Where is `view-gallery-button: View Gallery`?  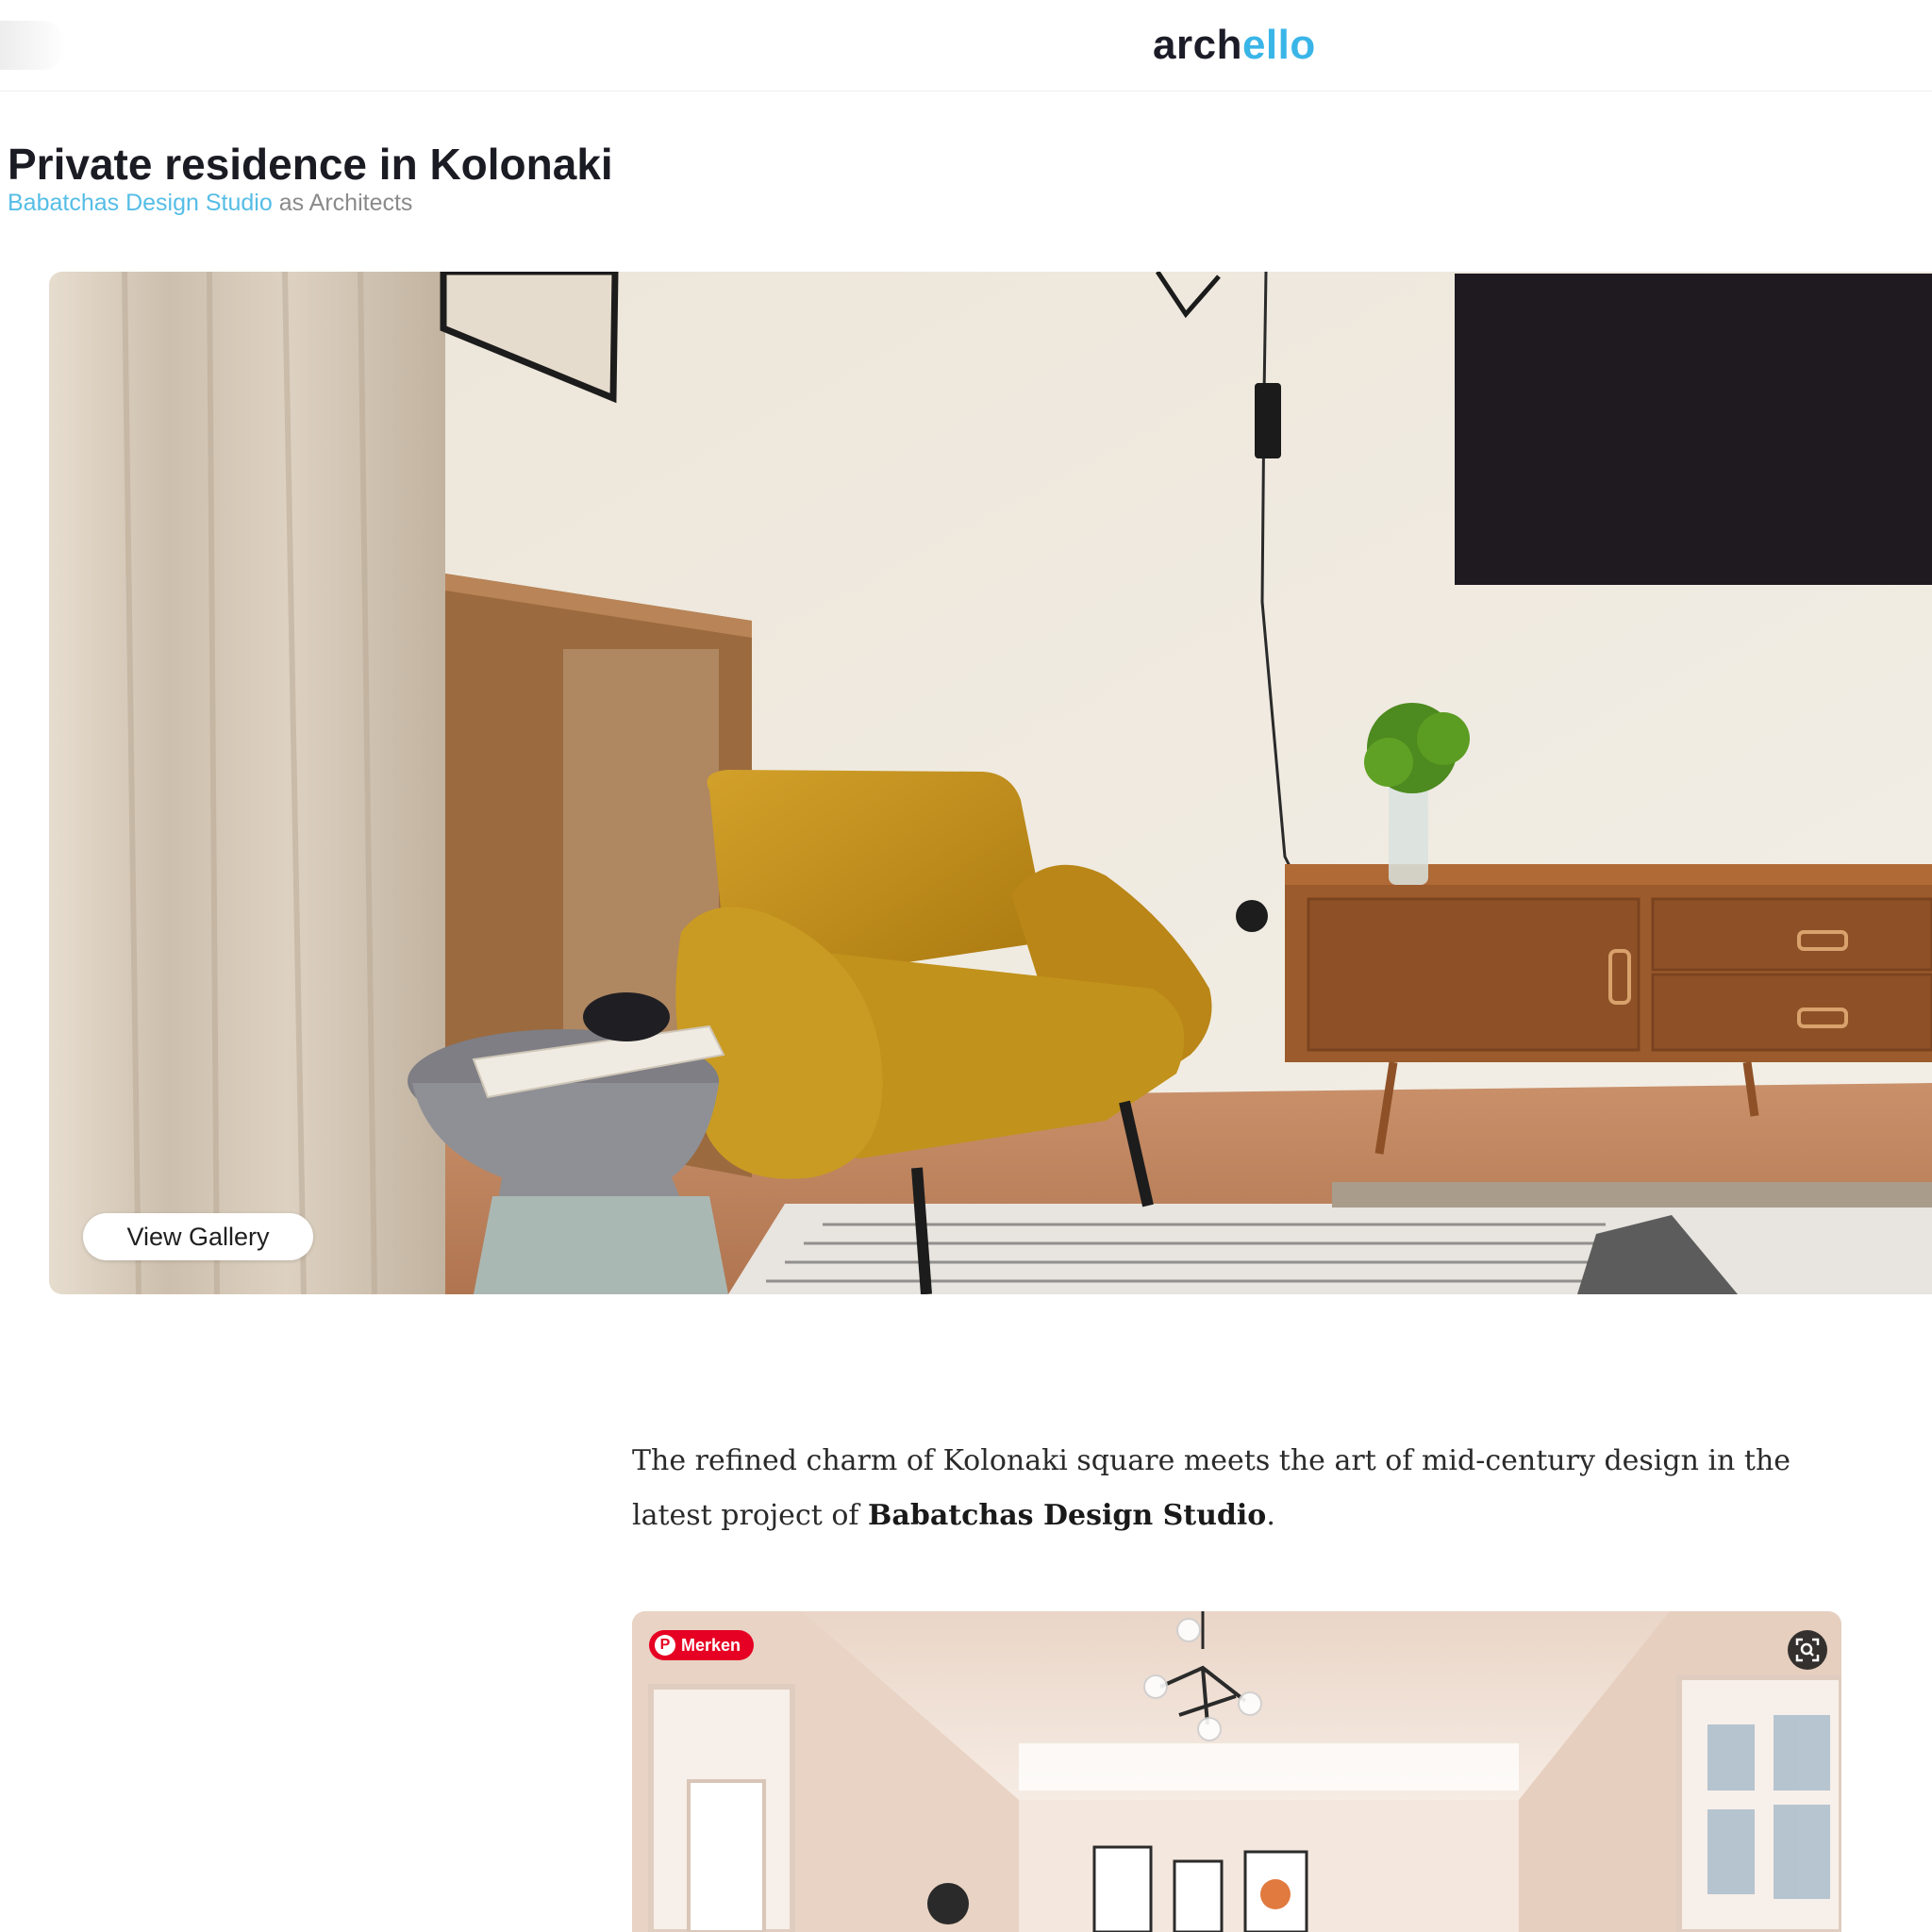
view-gallery-button: View Gallery is located at coordinates (198, 1236).